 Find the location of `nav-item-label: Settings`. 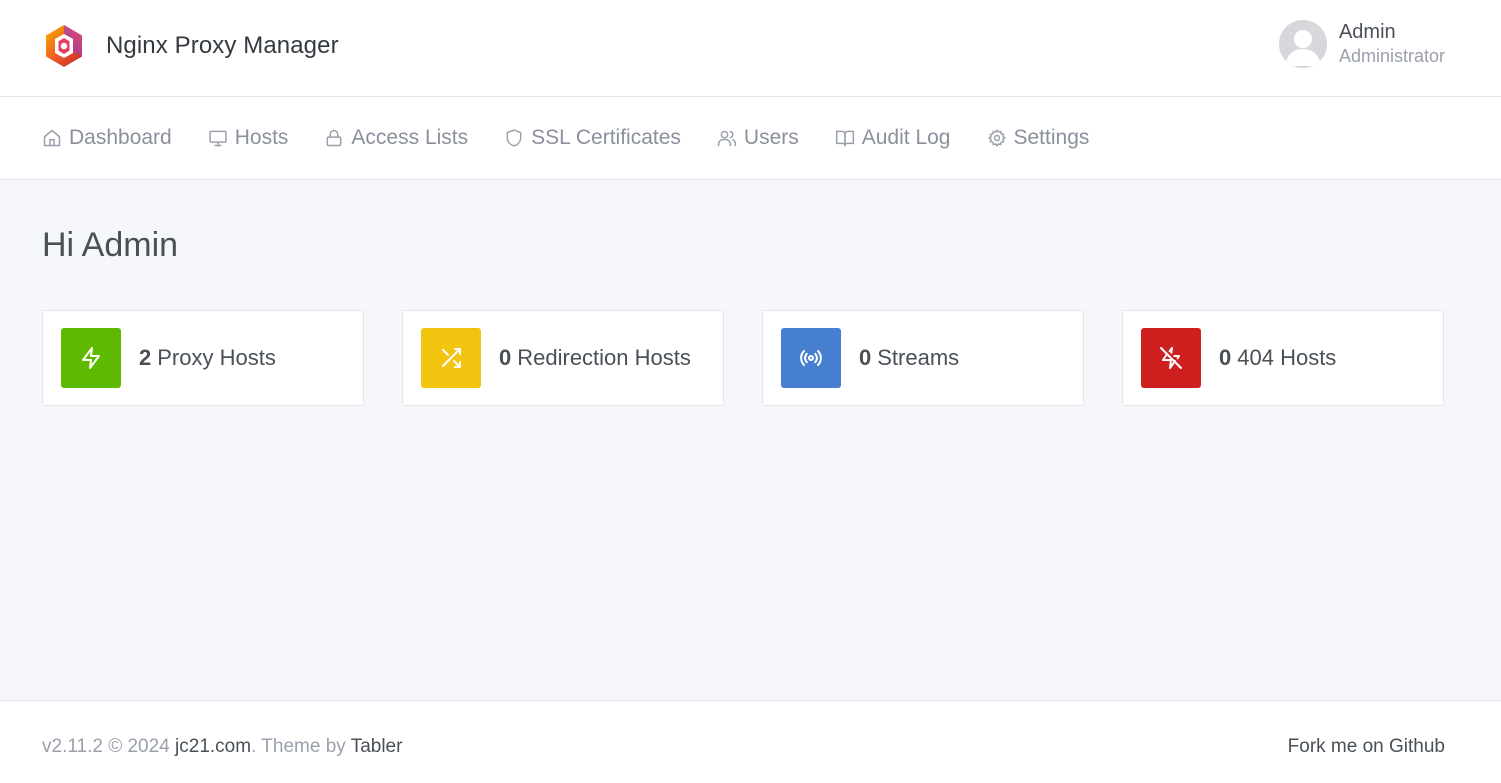

nav-item-label: Settings is located at coordinates (1051, 137).